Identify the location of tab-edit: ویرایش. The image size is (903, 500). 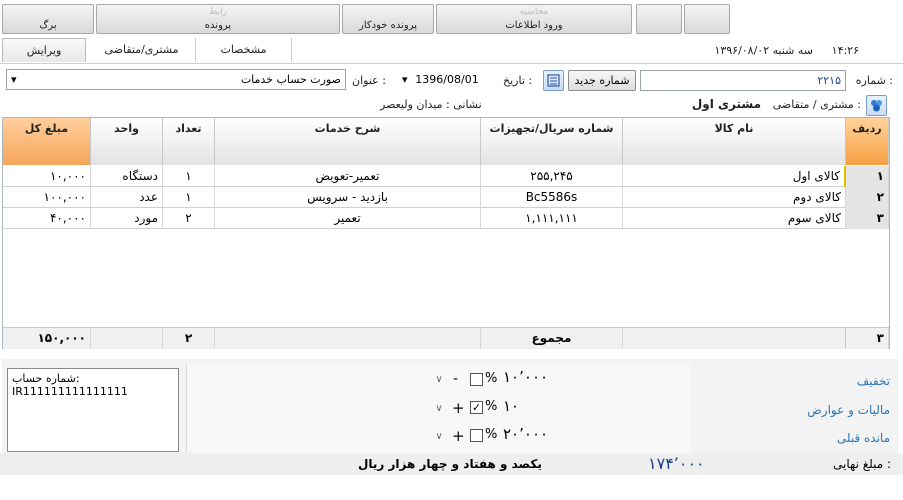
(44, 50).